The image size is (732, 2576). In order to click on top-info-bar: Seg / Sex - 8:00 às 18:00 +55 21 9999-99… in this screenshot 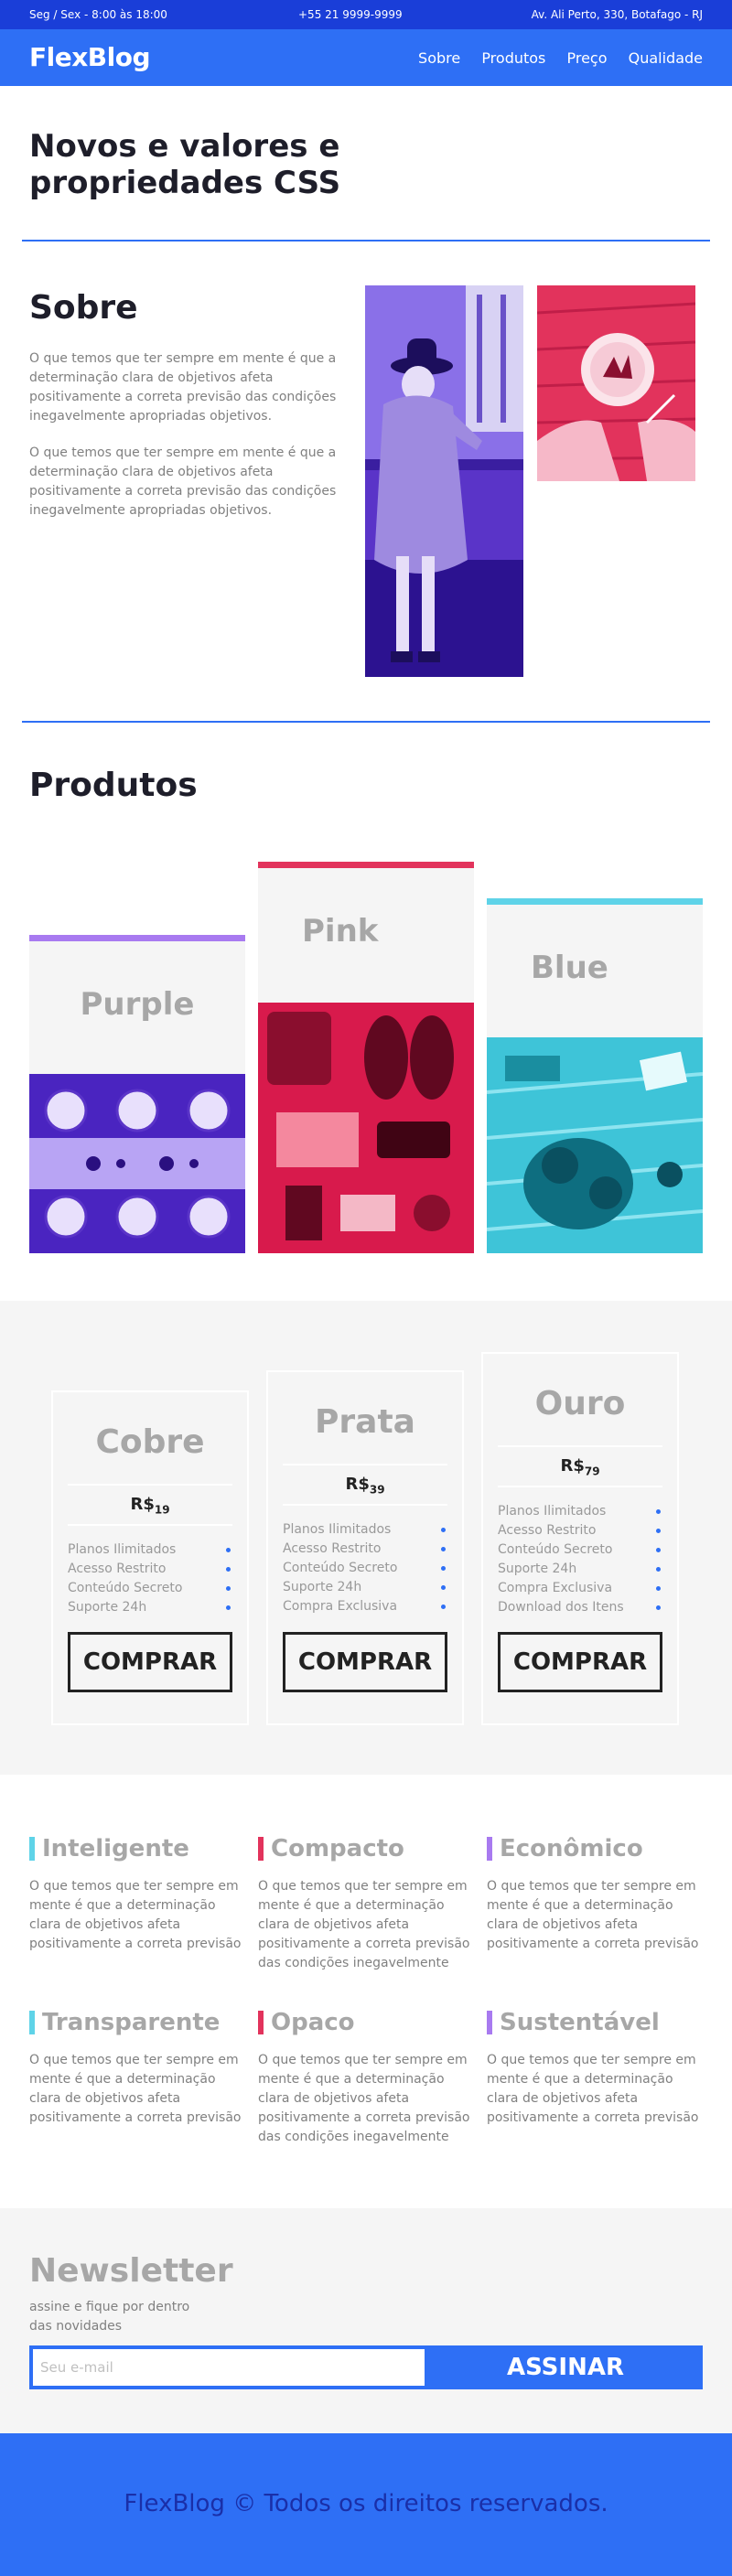, I will do `click(366, 14)`.